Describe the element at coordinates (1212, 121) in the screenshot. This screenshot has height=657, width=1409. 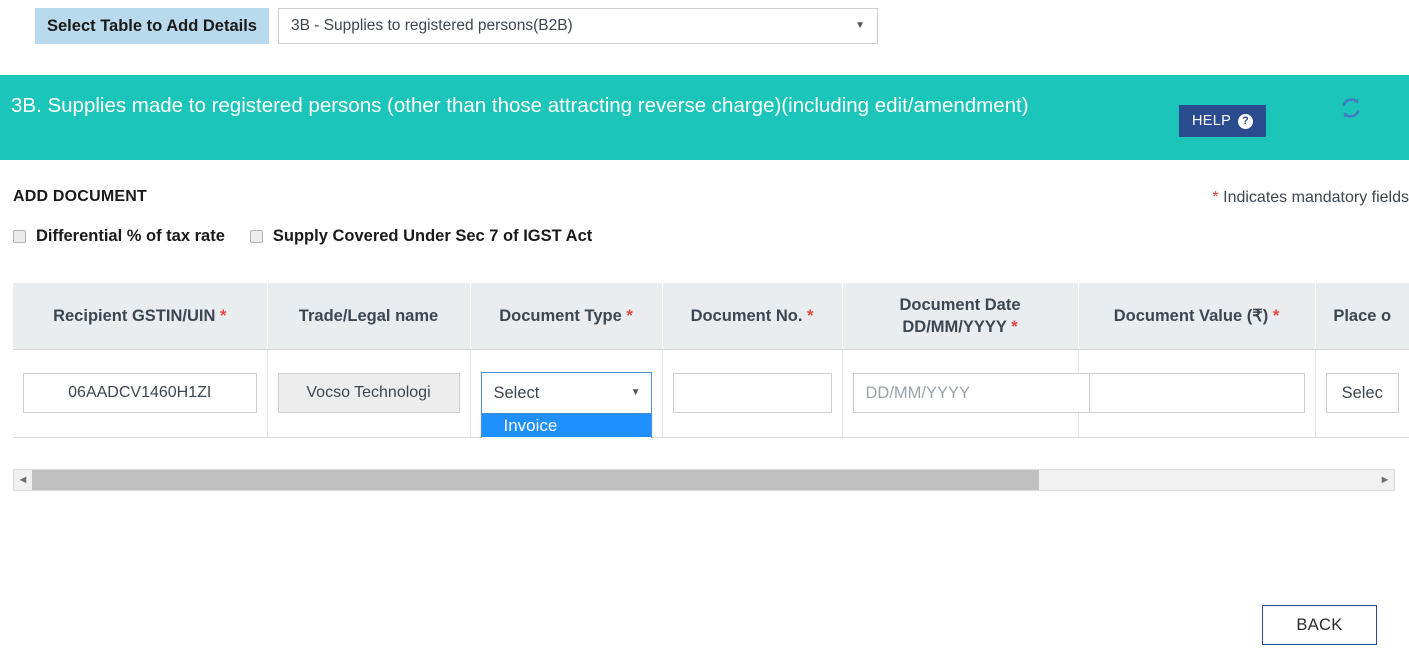
I see `help-button-label: HELP` at that location.